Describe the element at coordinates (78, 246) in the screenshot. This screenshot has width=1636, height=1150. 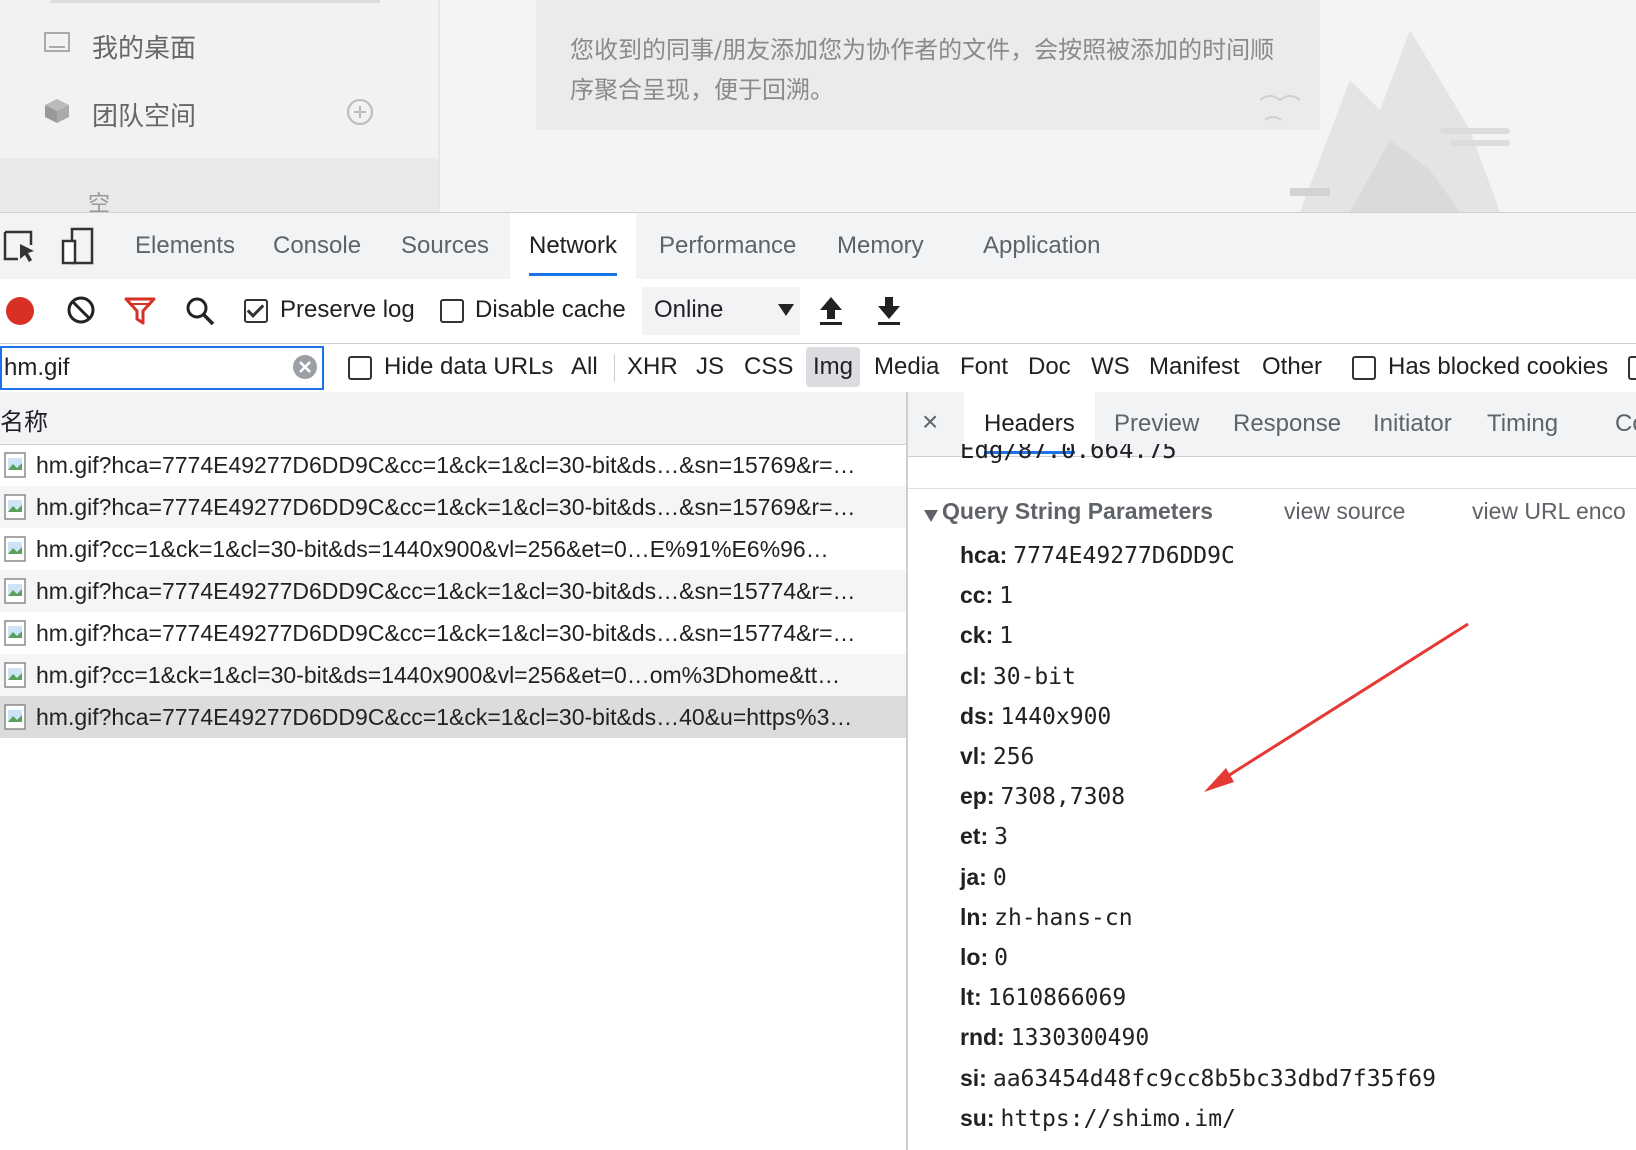
I see `device-toolbar-icon` at that location.